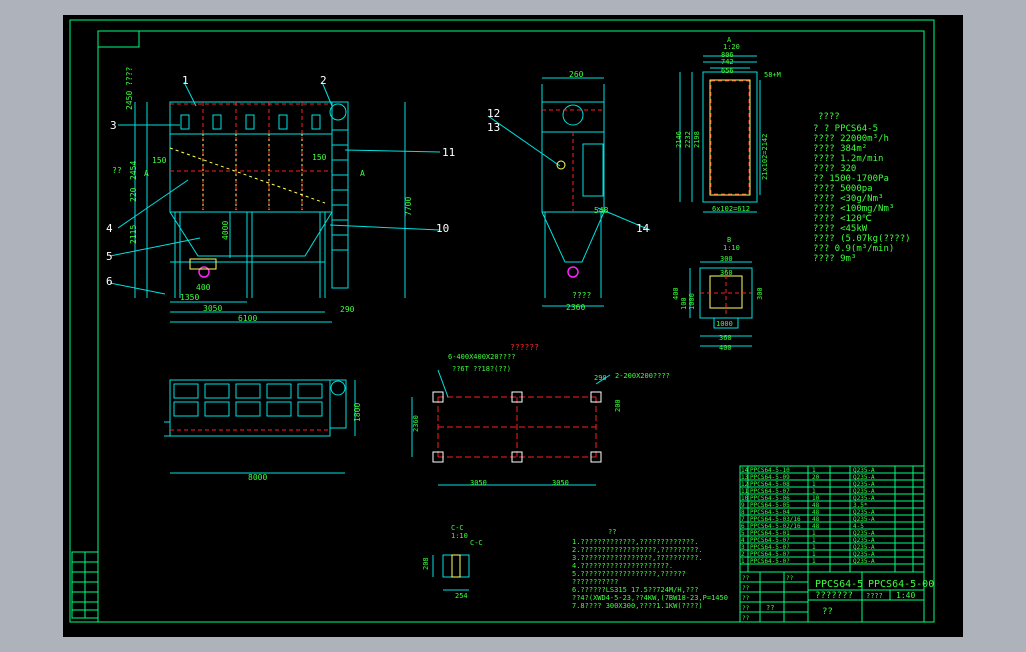  What do you see at coordinates (635, 542) in the screenshot?
I see `note-line: 1.?????????????,?????????????.` at bounding box center [635, 542].